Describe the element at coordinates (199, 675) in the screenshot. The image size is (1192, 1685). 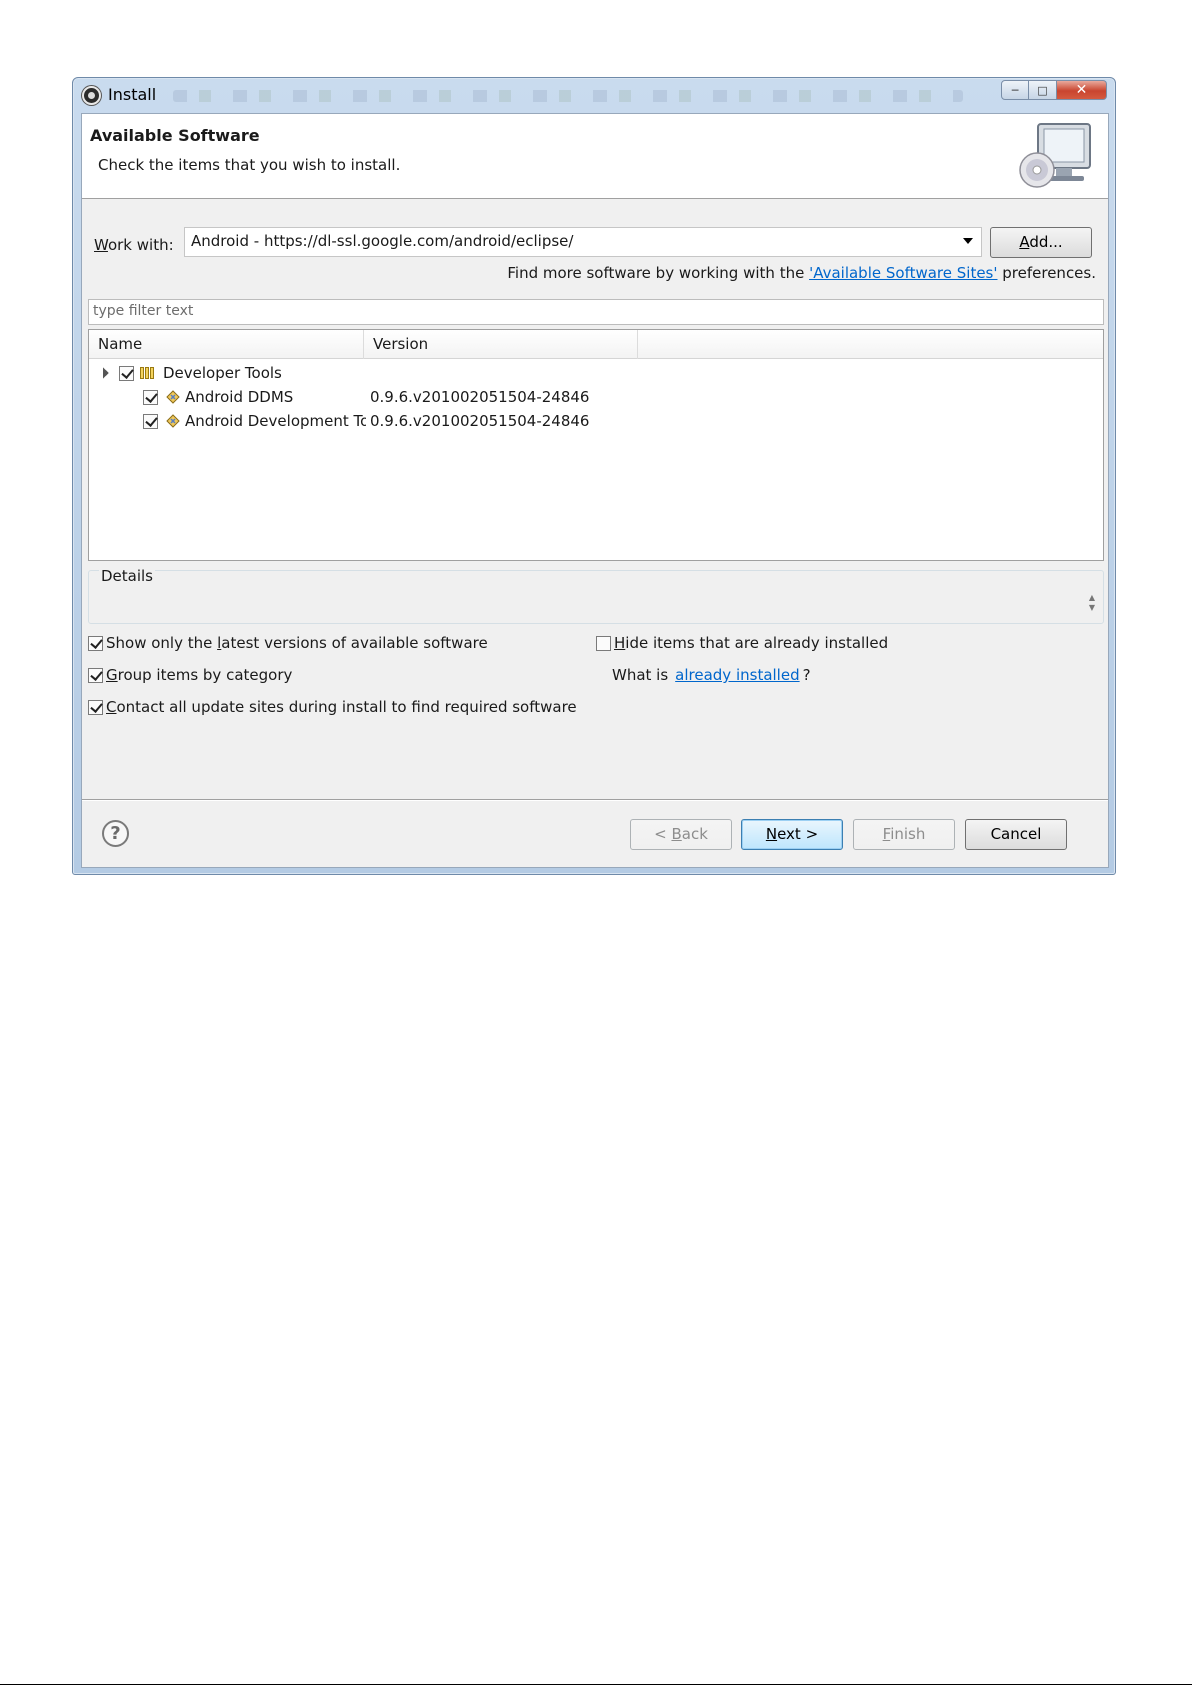
I see `option-group-label: Group items by category` at that location.